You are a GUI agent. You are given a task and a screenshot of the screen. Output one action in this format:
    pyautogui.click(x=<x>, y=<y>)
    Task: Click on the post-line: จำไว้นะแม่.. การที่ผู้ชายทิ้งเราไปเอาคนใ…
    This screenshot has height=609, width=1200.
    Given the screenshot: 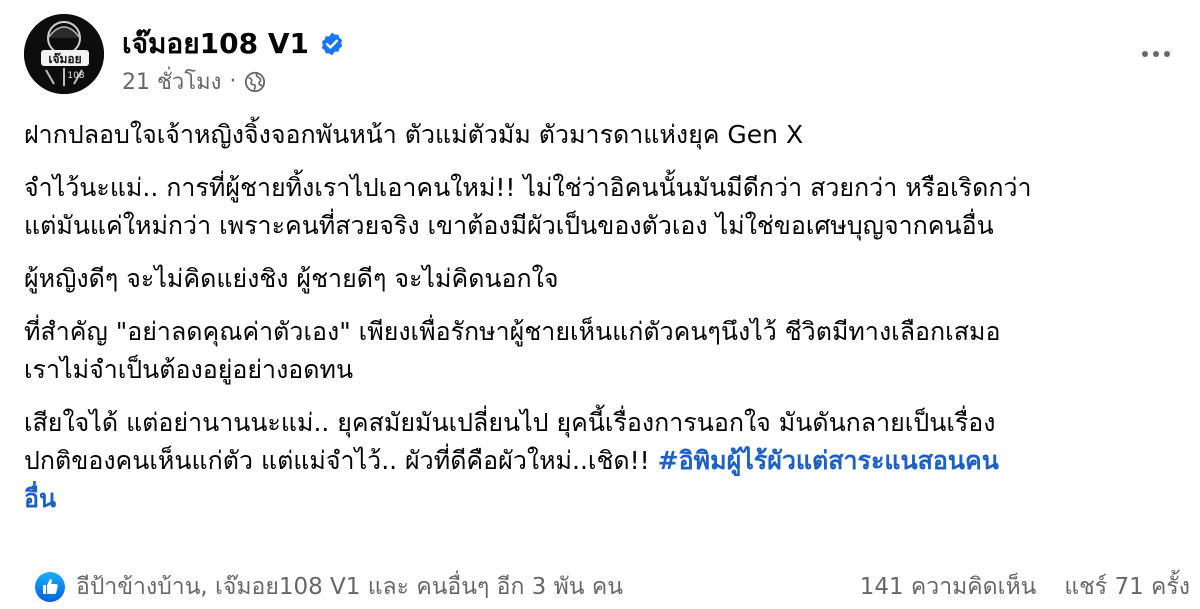 What is the action you would take?
    pyautogui.click(x=528, y=187)
    